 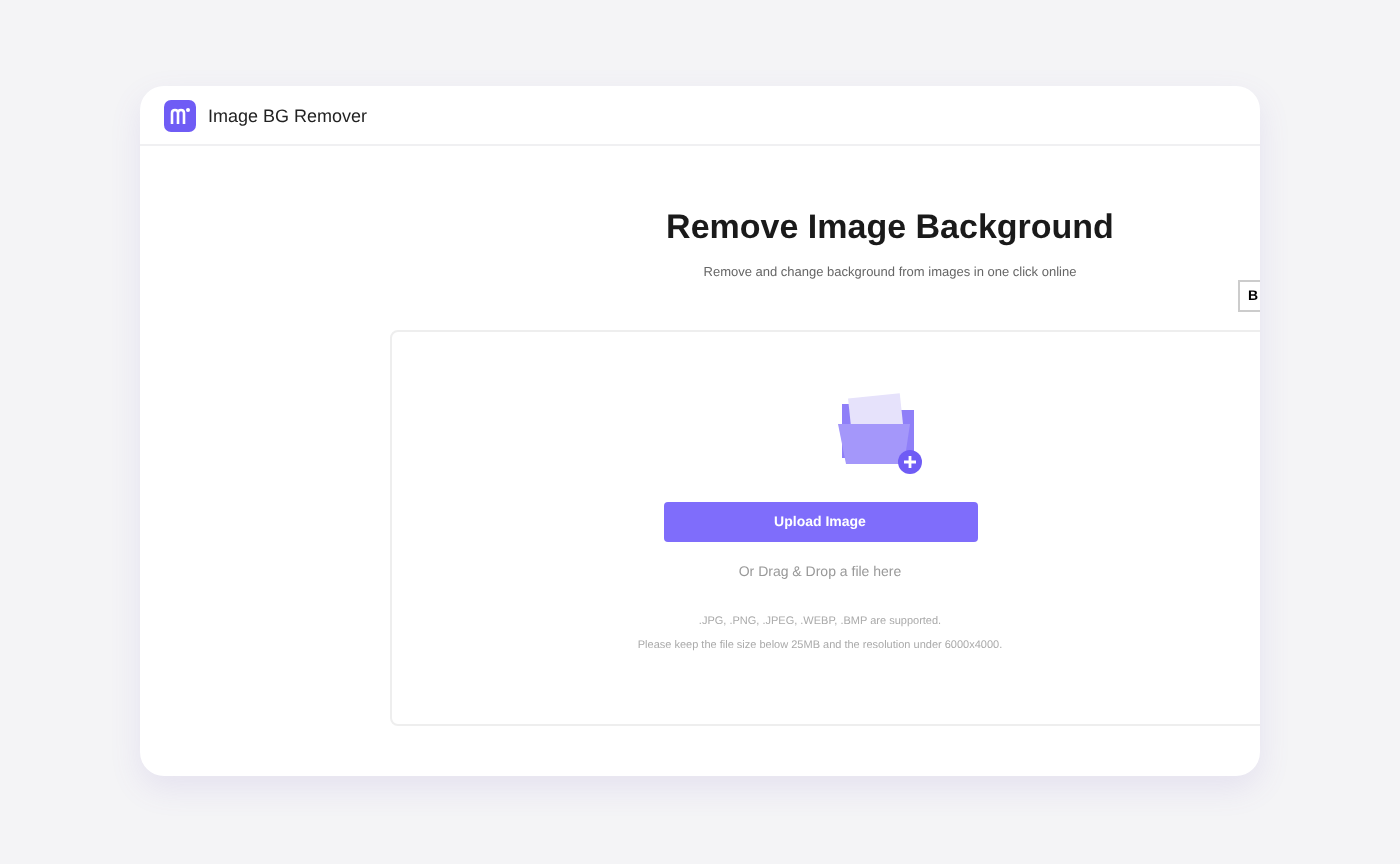 What do you see at coordinates (180, 115) in the screenshot?
I see `logo-icon` at bounding box center [180, 115].